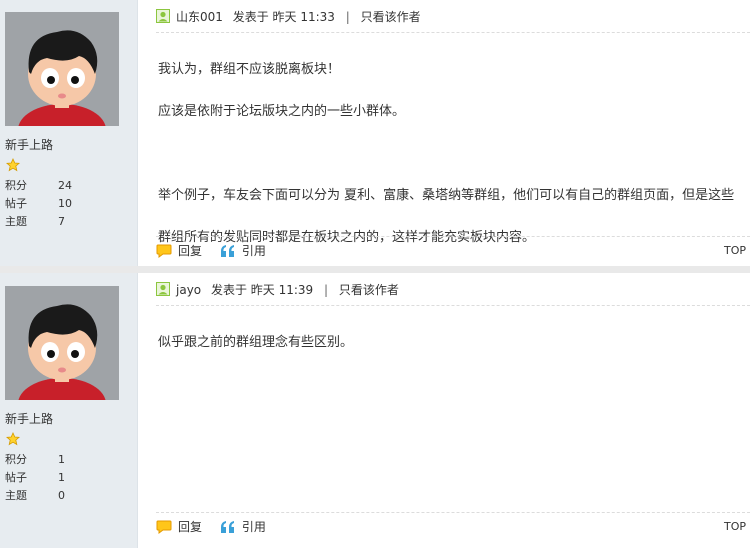 Image resolution: width=750 pixels, height=548 pixels. I want to click on author-sidebar: 新手上路 积分 24 帖子 10 主题 7, so click(69, 133).